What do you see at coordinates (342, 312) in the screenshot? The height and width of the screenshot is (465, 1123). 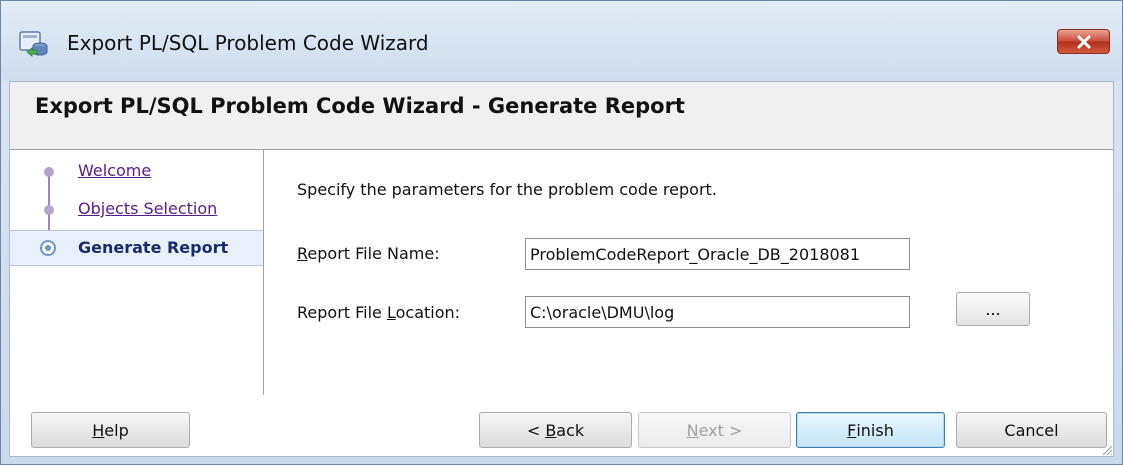 I see `label-prefix: Report File` at bounding box center [342, 312].